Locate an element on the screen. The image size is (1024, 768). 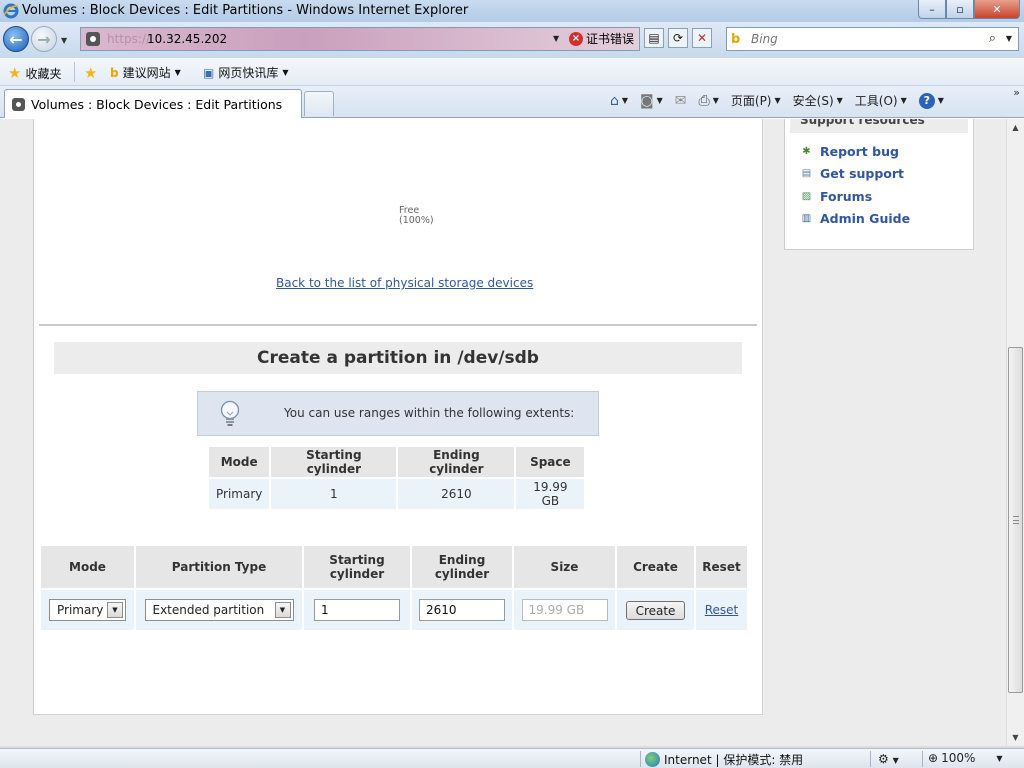
search-input is located at coordinates (871, 39).